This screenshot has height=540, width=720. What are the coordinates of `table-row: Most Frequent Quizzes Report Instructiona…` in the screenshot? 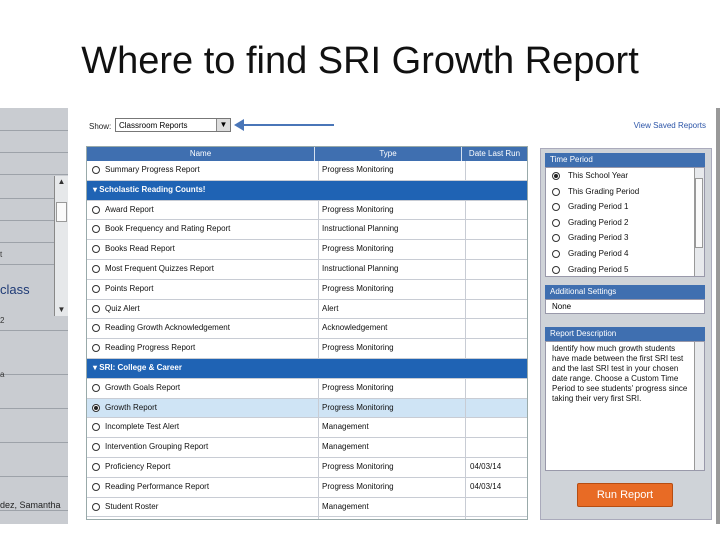 It's located at (307, 269).